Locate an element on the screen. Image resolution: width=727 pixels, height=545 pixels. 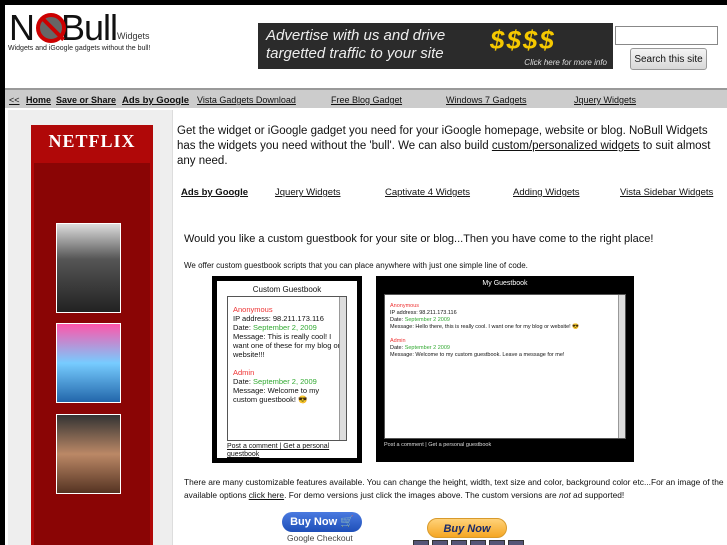
nav-link: Free Blog Gadget is located at coordinates (366, 100).